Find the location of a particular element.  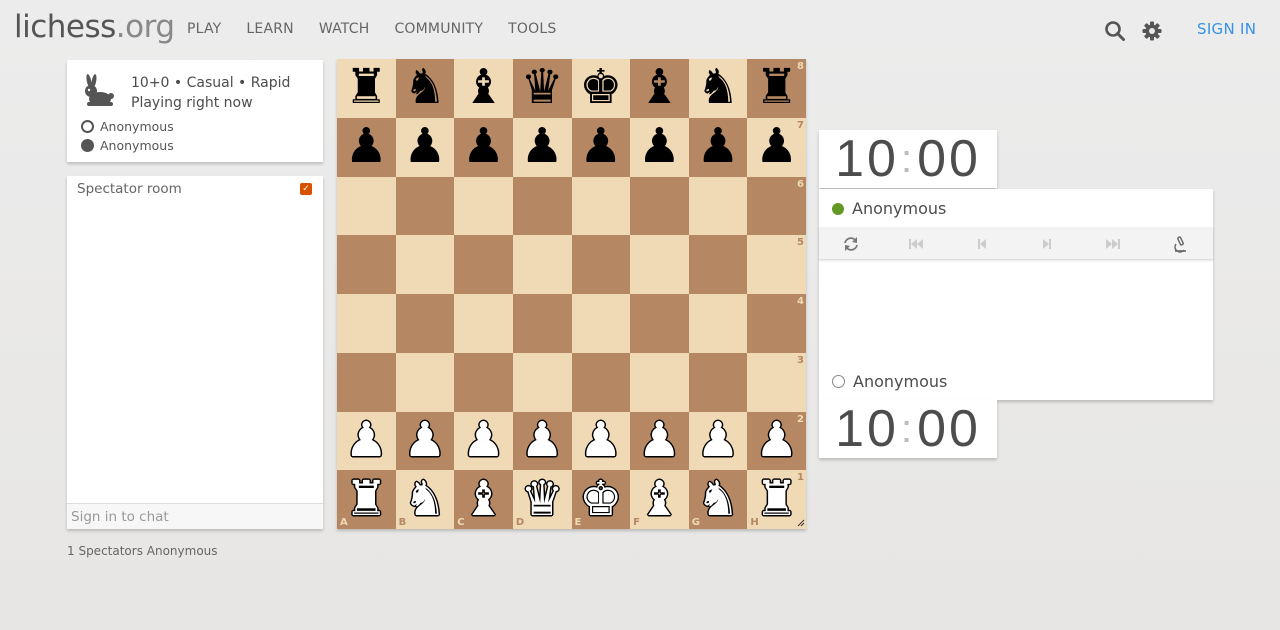

white-king-icon: ♚ is located at coordinates (600, 499).